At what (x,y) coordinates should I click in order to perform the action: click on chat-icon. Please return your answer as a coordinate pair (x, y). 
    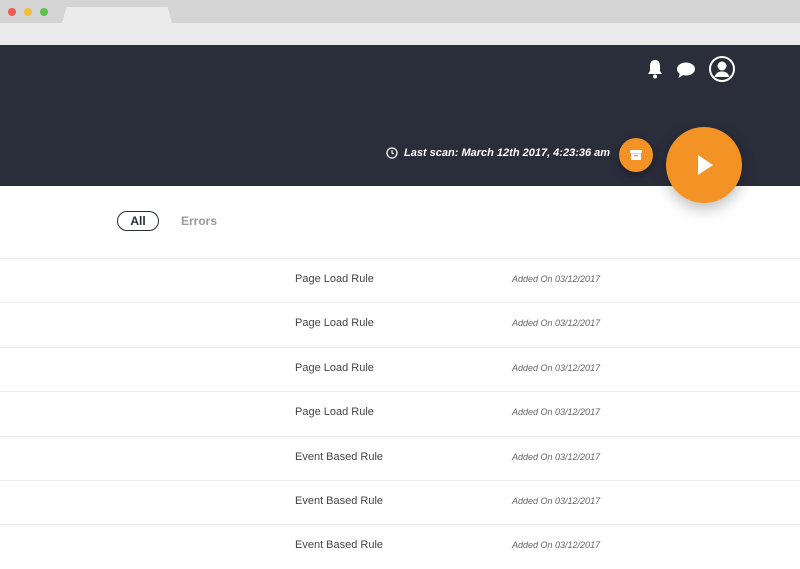
    Looking at the image, I should click on (686, 70).